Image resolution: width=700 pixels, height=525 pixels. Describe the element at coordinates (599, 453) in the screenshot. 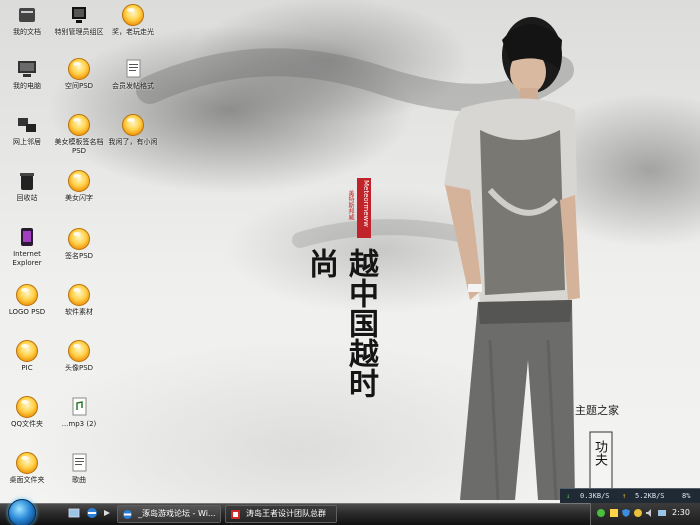

I see `scroll-text: 功夫` at that location.